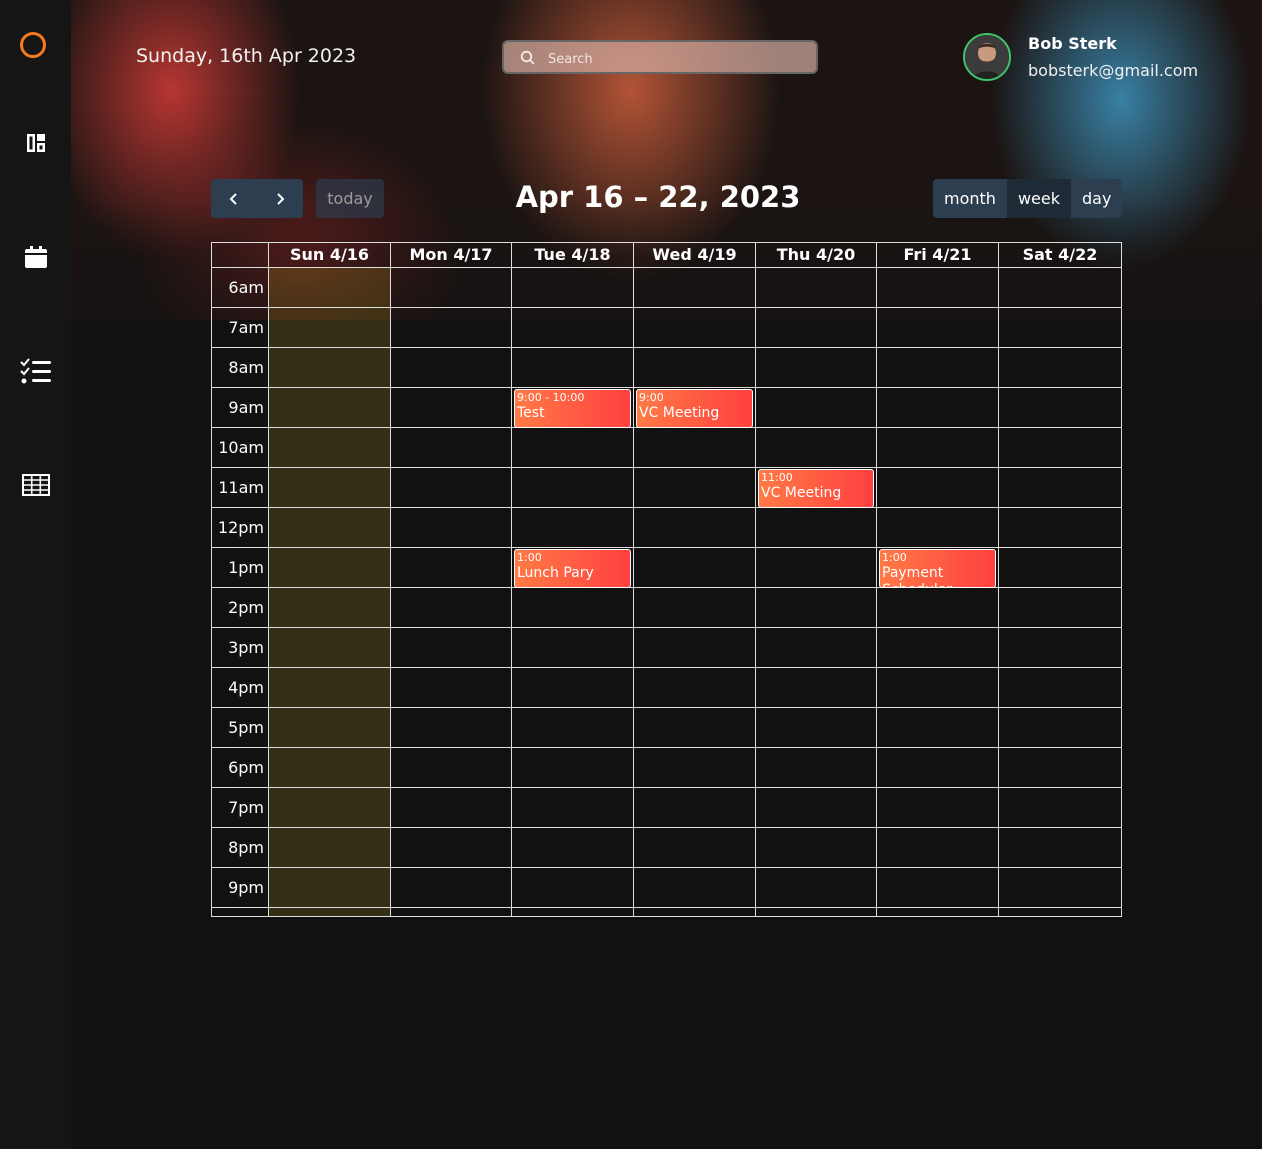  I want to click on time-slot-row: 8am, so click(666, 368).